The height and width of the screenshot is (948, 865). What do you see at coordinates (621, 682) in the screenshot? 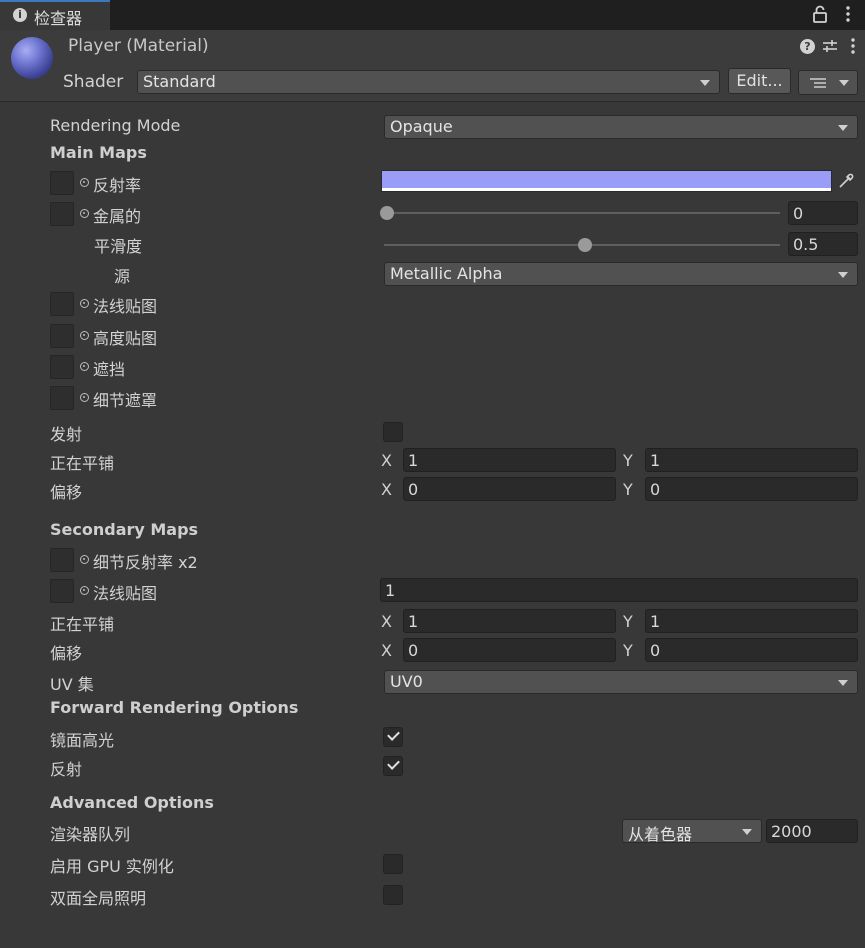
I see `uv-set-dropdown: UV0` at bounding box center [621, 682].